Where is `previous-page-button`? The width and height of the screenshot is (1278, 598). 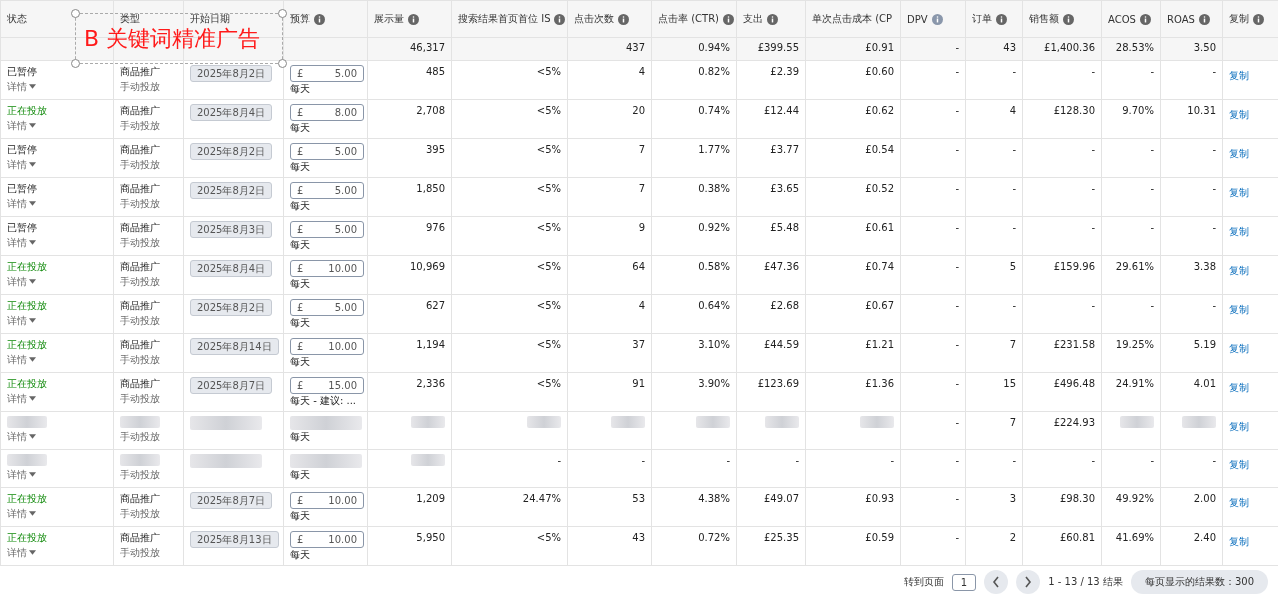
previous-page-button is located at coordinates (996, 582).